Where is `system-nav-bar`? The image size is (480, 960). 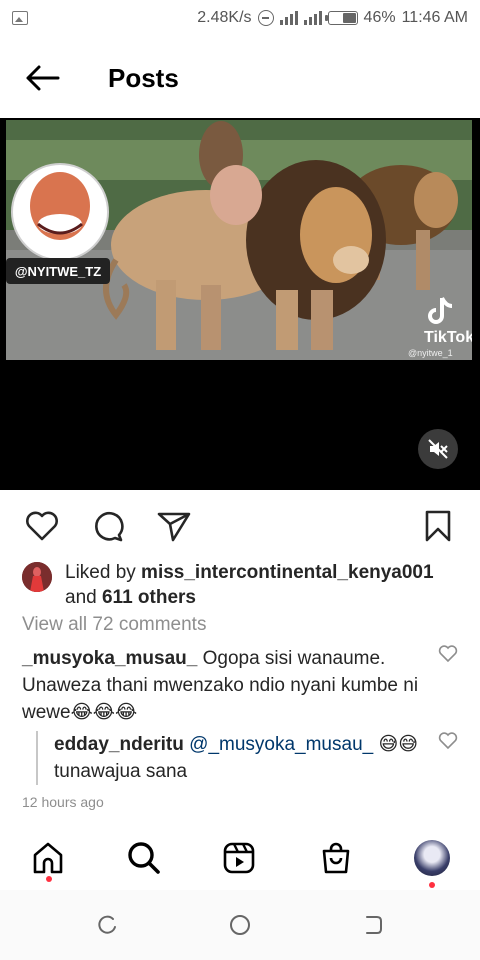
system-nav-bar is located at coordinates (240, 925).